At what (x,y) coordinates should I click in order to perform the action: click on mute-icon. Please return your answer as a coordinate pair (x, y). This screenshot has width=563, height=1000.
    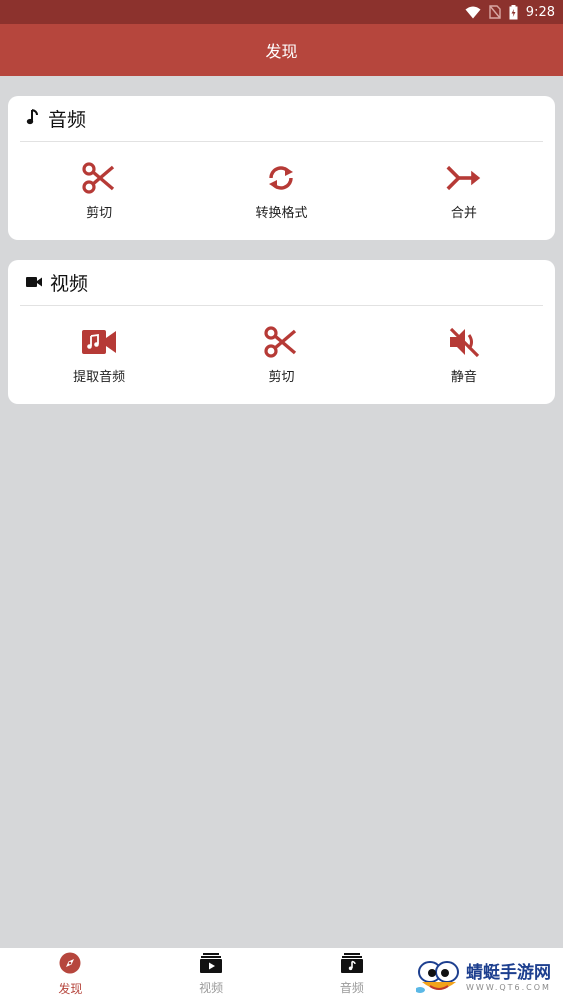
    Looking at the image, I should click on (464, 342).